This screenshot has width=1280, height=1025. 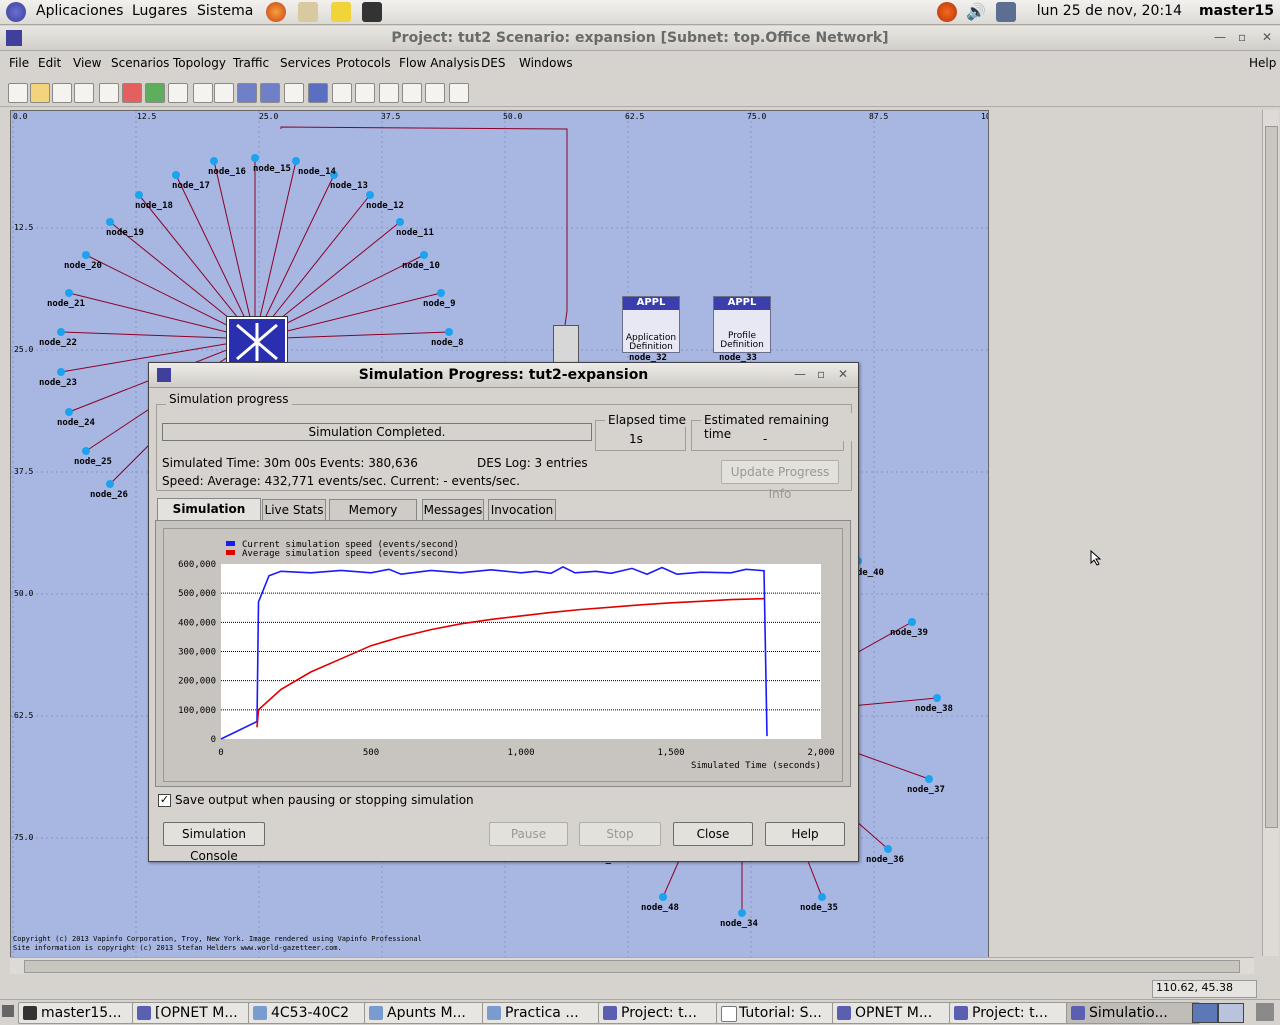 What do you see at coordinates (257, 342) in the screenshot?
I see `hub-node` at bounding box center [257, 342].